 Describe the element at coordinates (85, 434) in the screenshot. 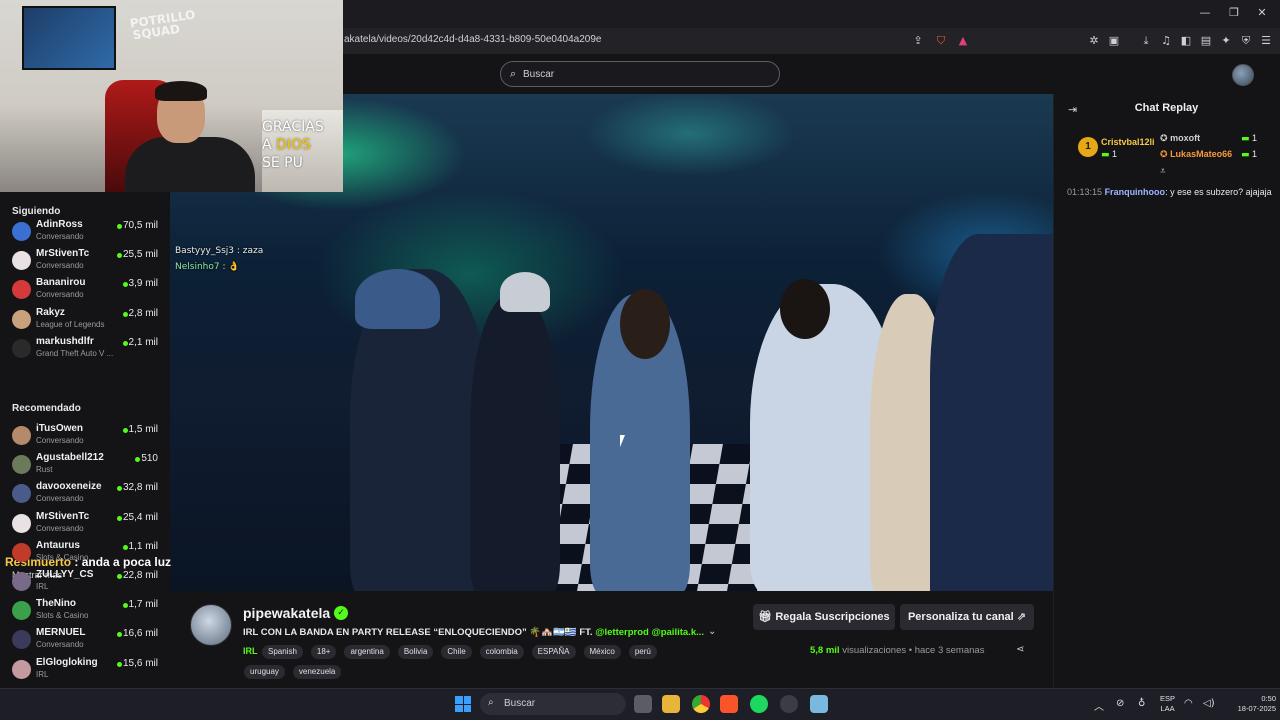

I see `sidebar-channel-row: iTusOwen Conversando 1,5 mil` at that location.